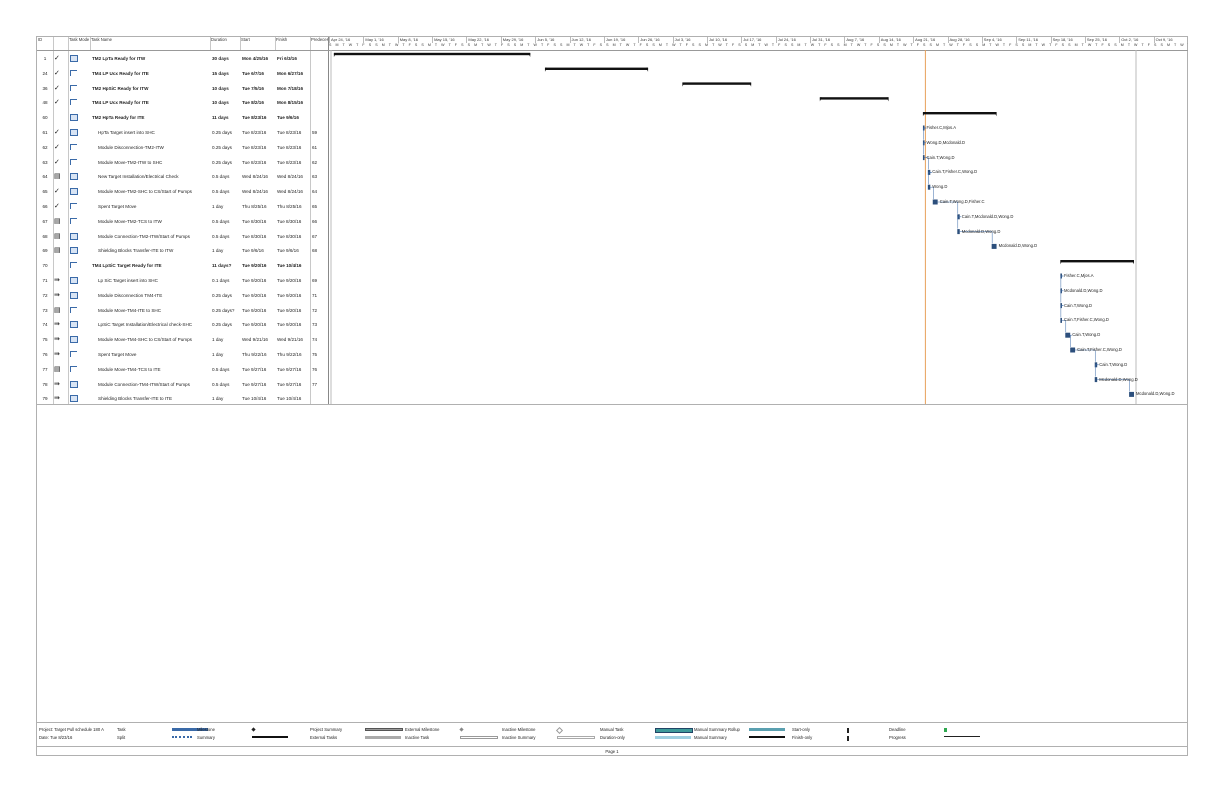 This screenshot has width=1224, height=792. I want to click on task-start: Tue 9/27/16, so click(258, 384).